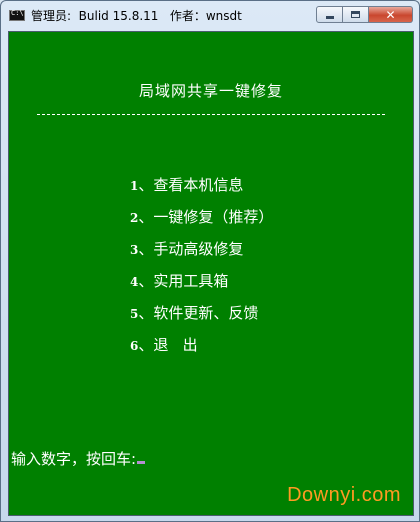 The width and height of the screenshot is (420, 522). Describe the element at coordinates (74, 459) in the screenshot. I see `prompt-label: 输入数字，按回车:` at that location.